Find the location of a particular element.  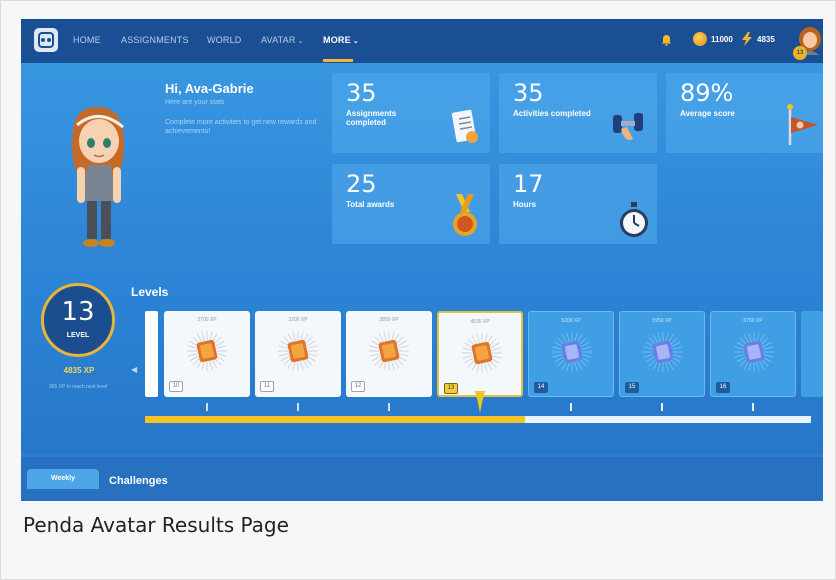

level-card-10: 2700 XP 10 is located at coordinates (207, 354).